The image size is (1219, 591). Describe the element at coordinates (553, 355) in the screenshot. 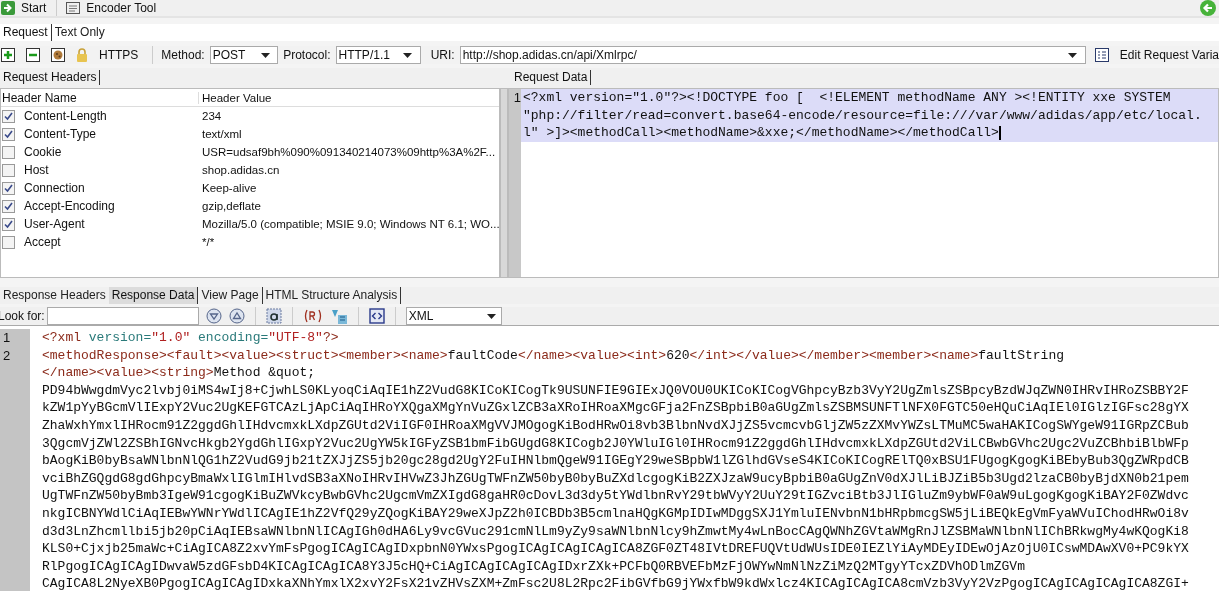

I see `code-line: <methodResponse><fault><value><struct><member><name>faultCode</name><value><int>620</int></value></member><member><name>faultString` at that location.